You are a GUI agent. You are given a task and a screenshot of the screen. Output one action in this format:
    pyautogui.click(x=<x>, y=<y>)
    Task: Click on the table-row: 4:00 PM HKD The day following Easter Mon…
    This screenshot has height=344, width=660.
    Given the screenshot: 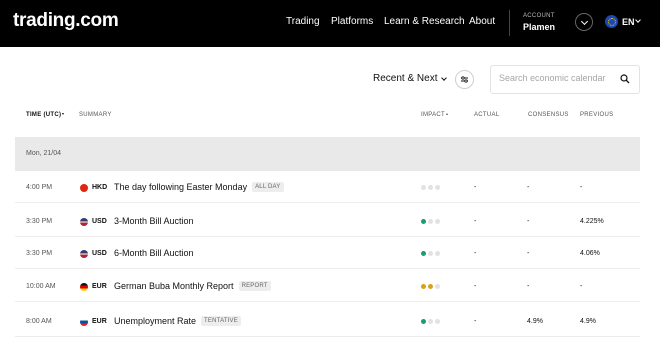 What is the action you would take?
    pyautogui.click(x=327, y=187)
    